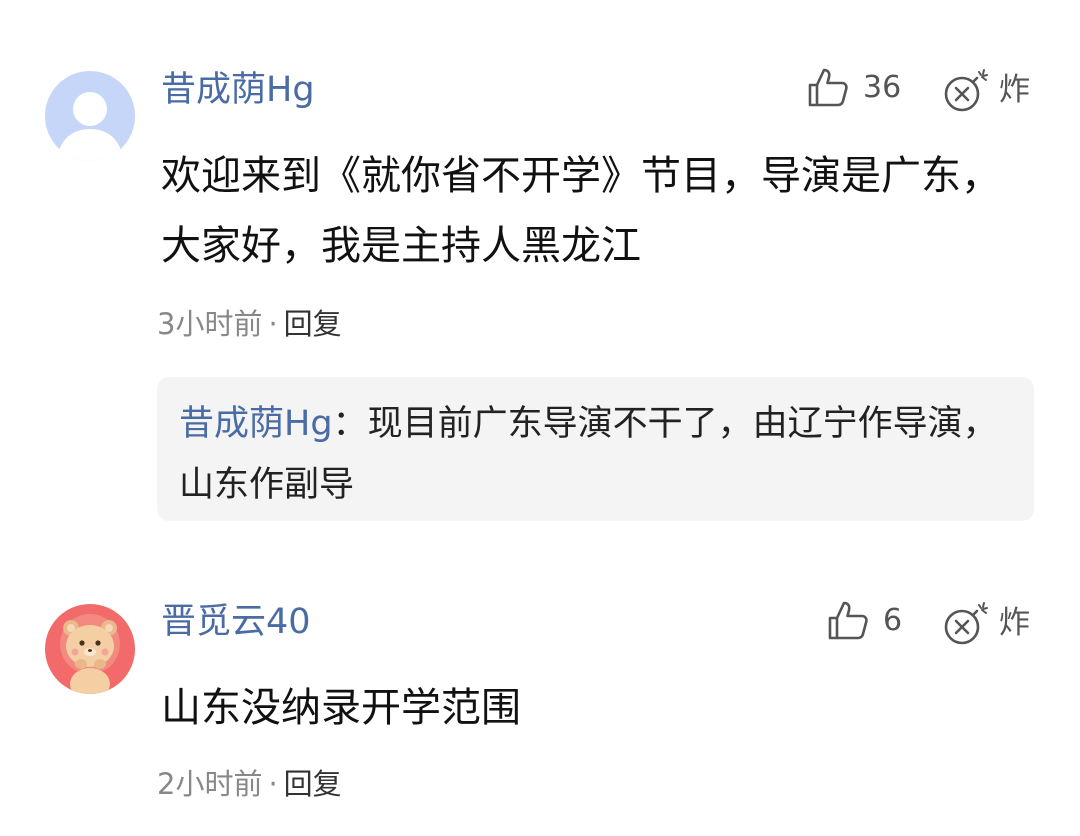 The height and width of the screenshot is (836, 1080). What do you see at coordinates (210, 784) in the screenshot?
I see `timestamp: 2小时前` at bounding box center [210, 784].